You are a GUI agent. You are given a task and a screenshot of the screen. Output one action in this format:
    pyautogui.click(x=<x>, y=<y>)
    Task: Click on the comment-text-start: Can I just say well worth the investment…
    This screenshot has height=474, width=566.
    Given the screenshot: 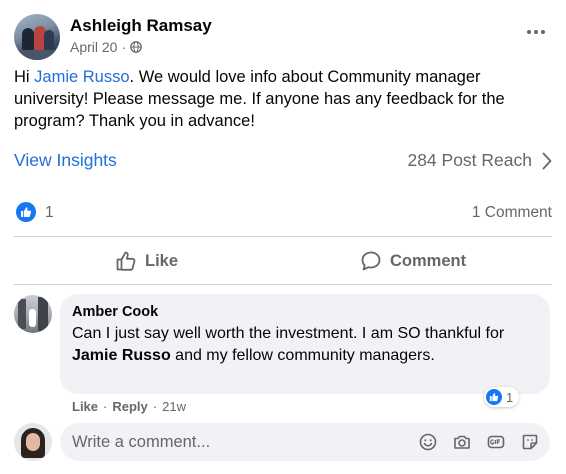 What is the action you would take?
    pyautogui.click(x=288, y=333)
    